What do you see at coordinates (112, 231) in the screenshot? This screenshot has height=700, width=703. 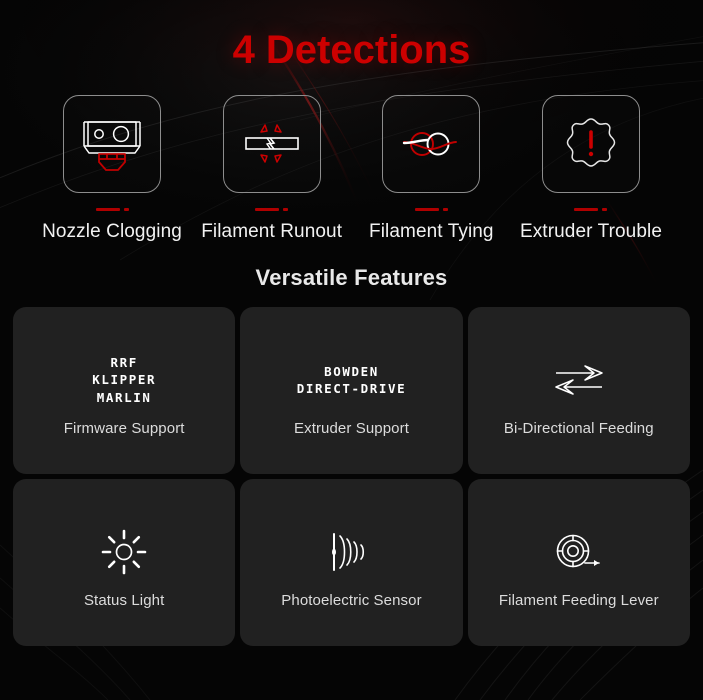 I see `detection-label: Nozzle Clogging` at bounding box center [112, 231].